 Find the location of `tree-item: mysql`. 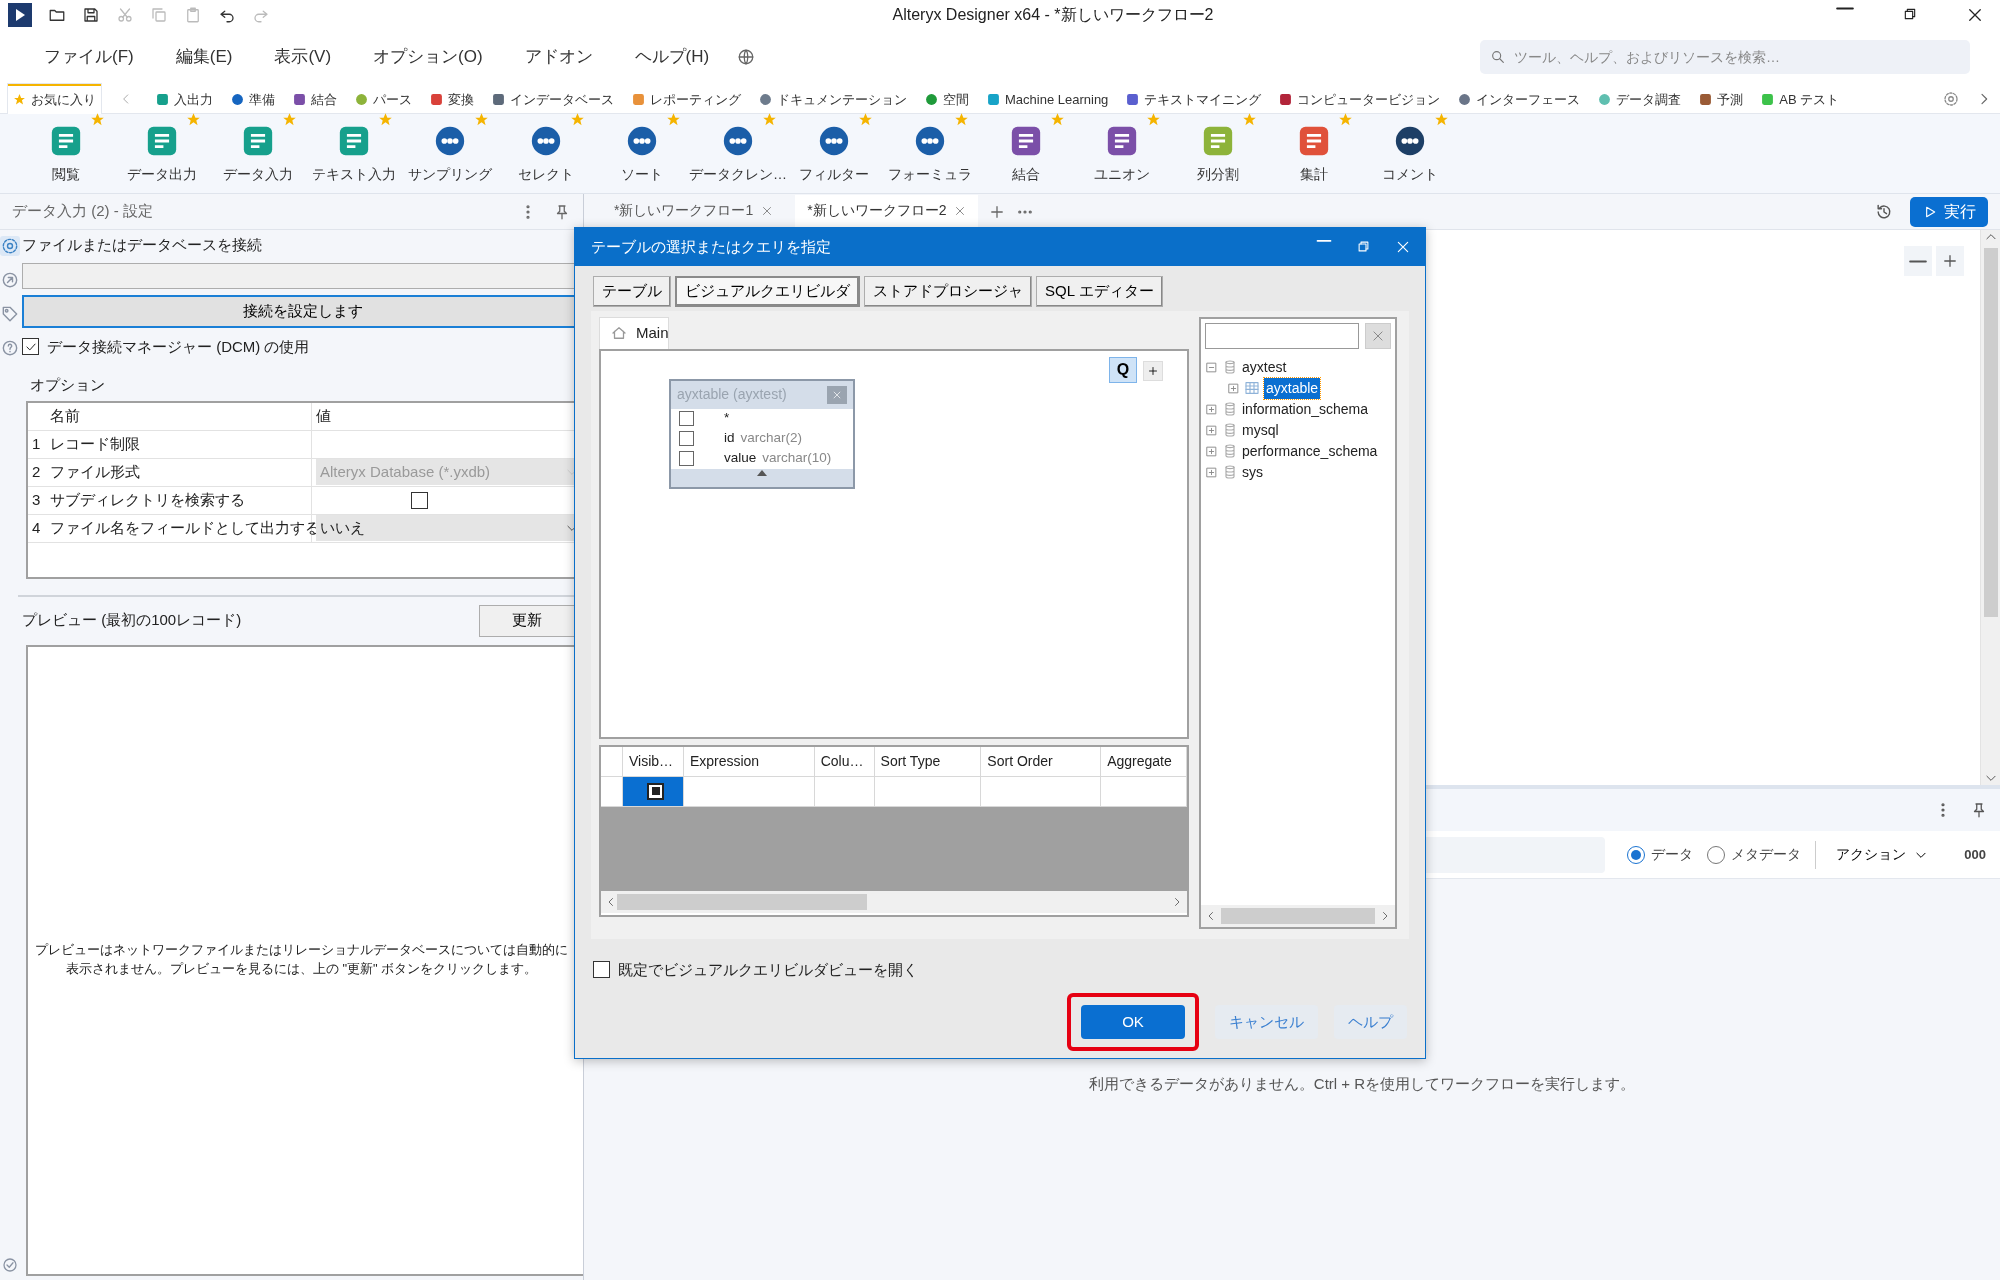

tree-item: mysql is located at coordinates (1260, 430).